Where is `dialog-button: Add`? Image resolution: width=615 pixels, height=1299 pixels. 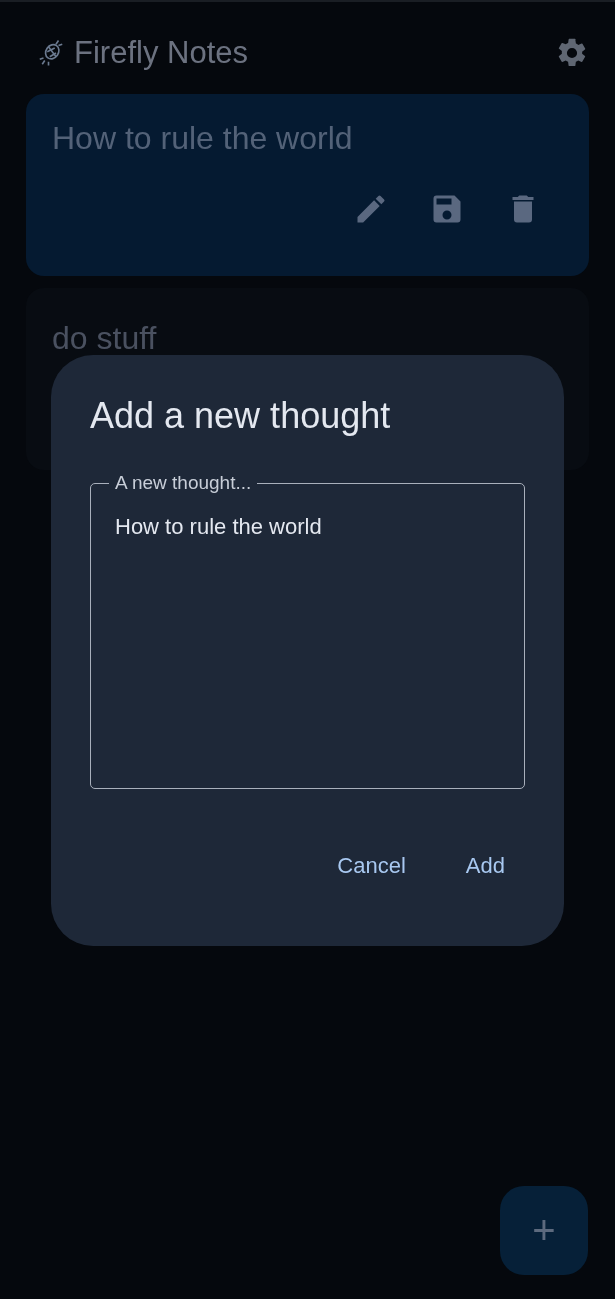 dialog-button: Add is located at coordinates (485, 866).